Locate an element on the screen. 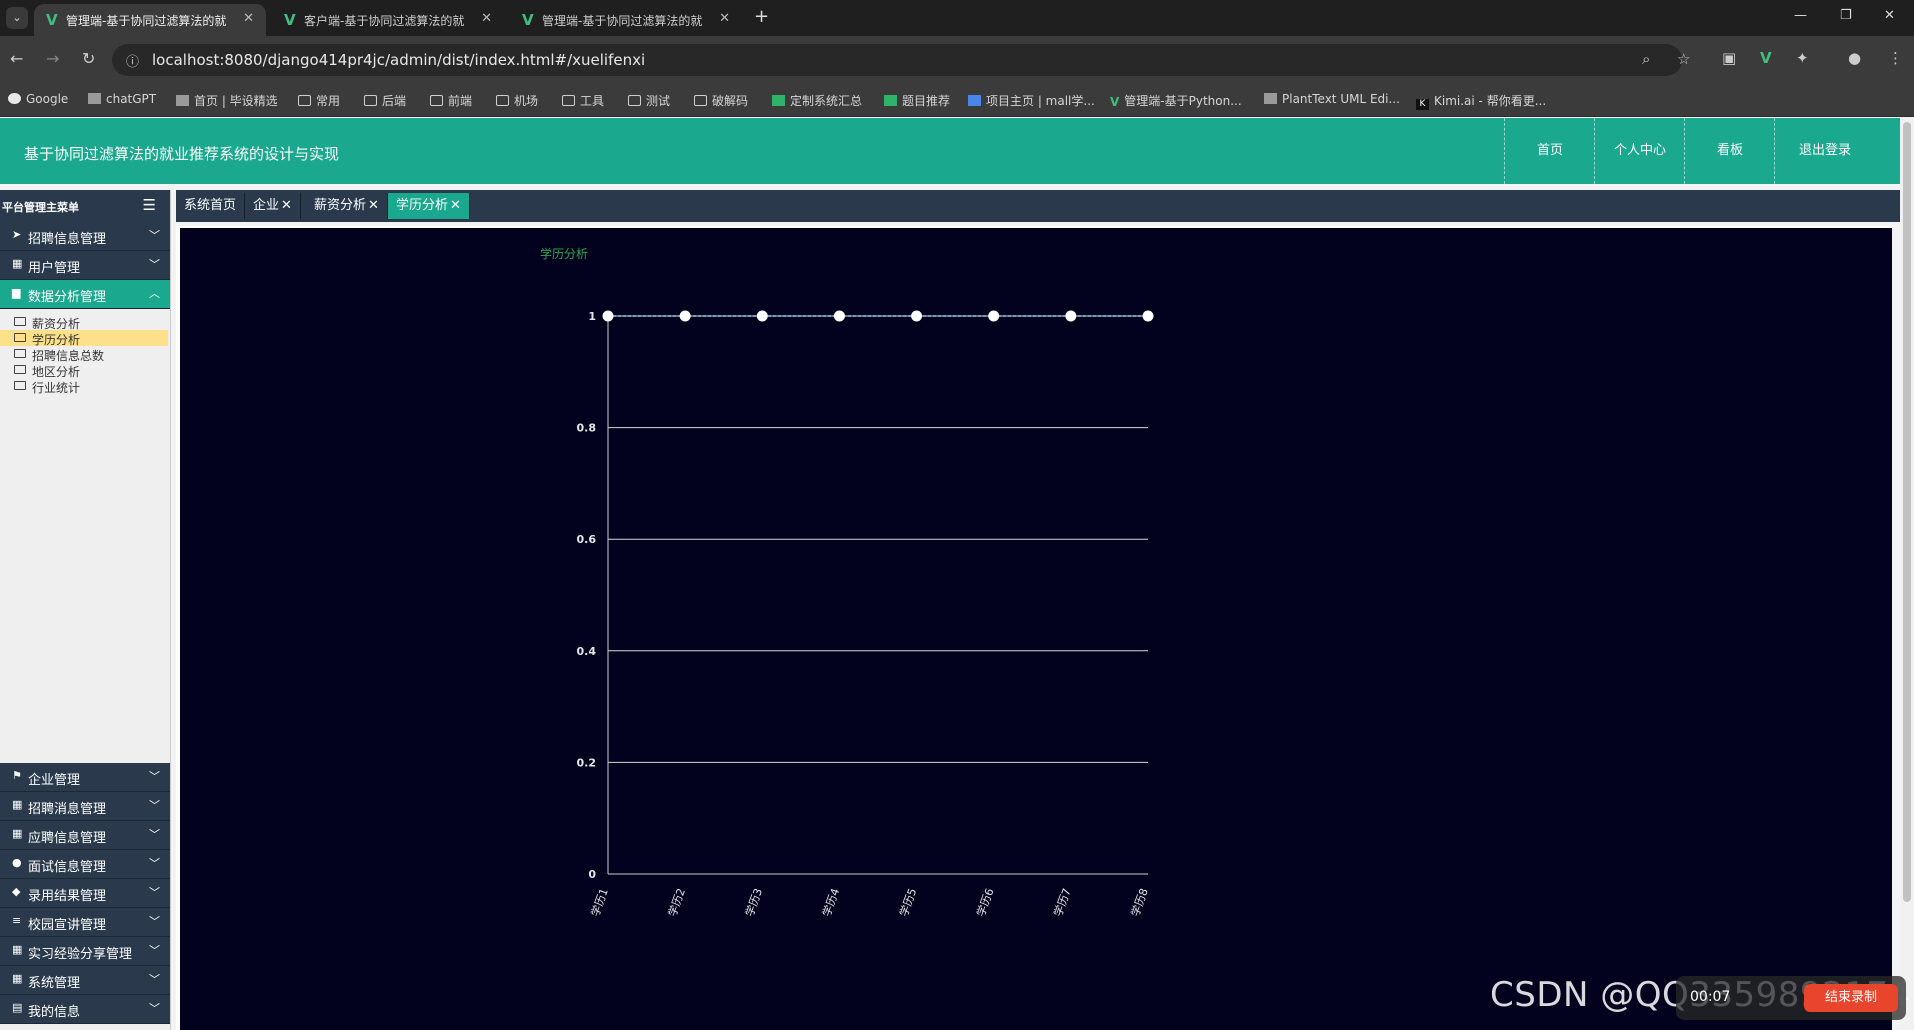  google-icon is located at coordinates (14, 98).